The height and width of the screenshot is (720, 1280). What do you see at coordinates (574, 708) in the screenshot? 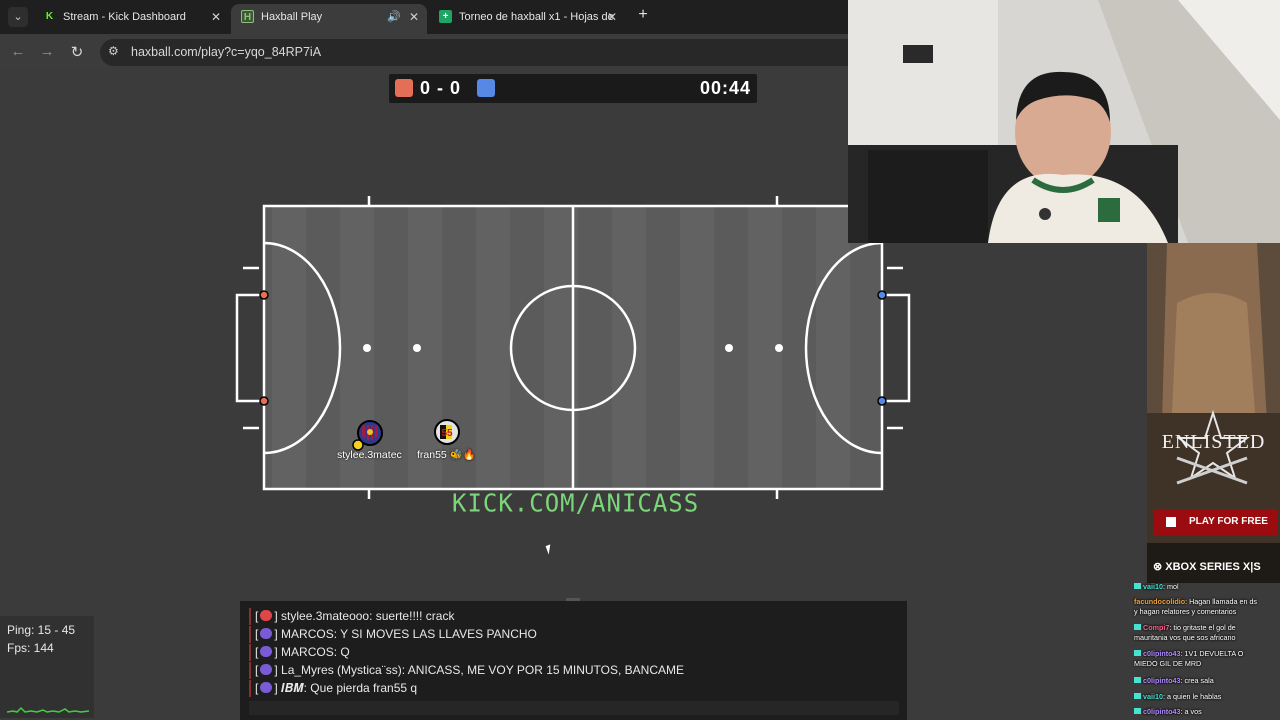
I see `chat-input` at bounding box center [574, 708].